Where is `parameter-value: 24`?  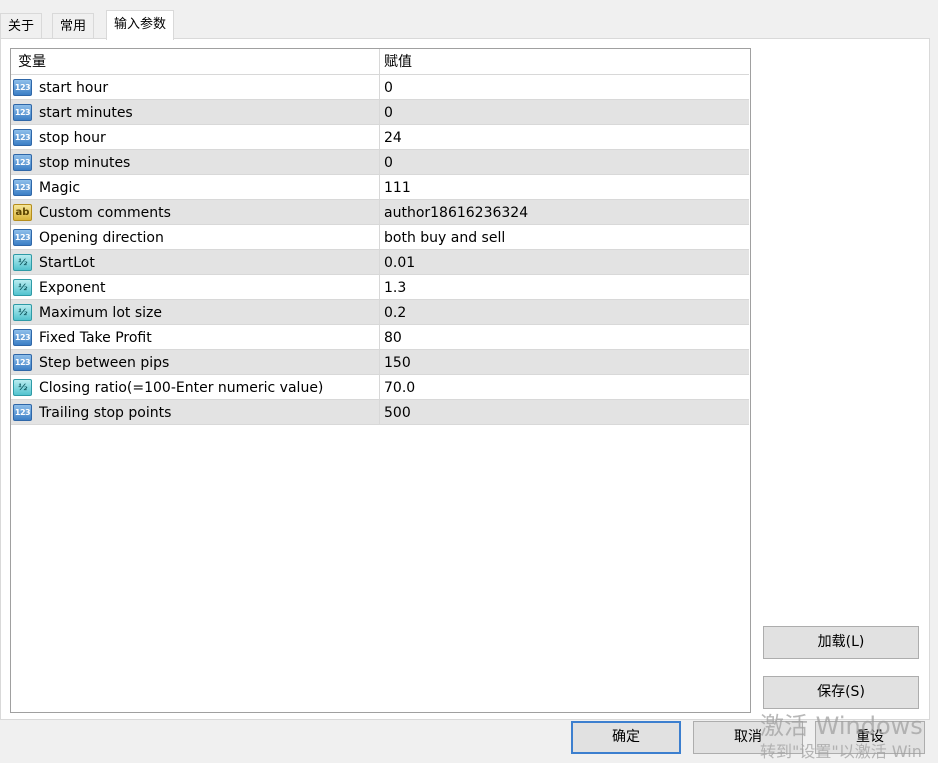 parameter-value: 24 is located at coordinates (564, 137).